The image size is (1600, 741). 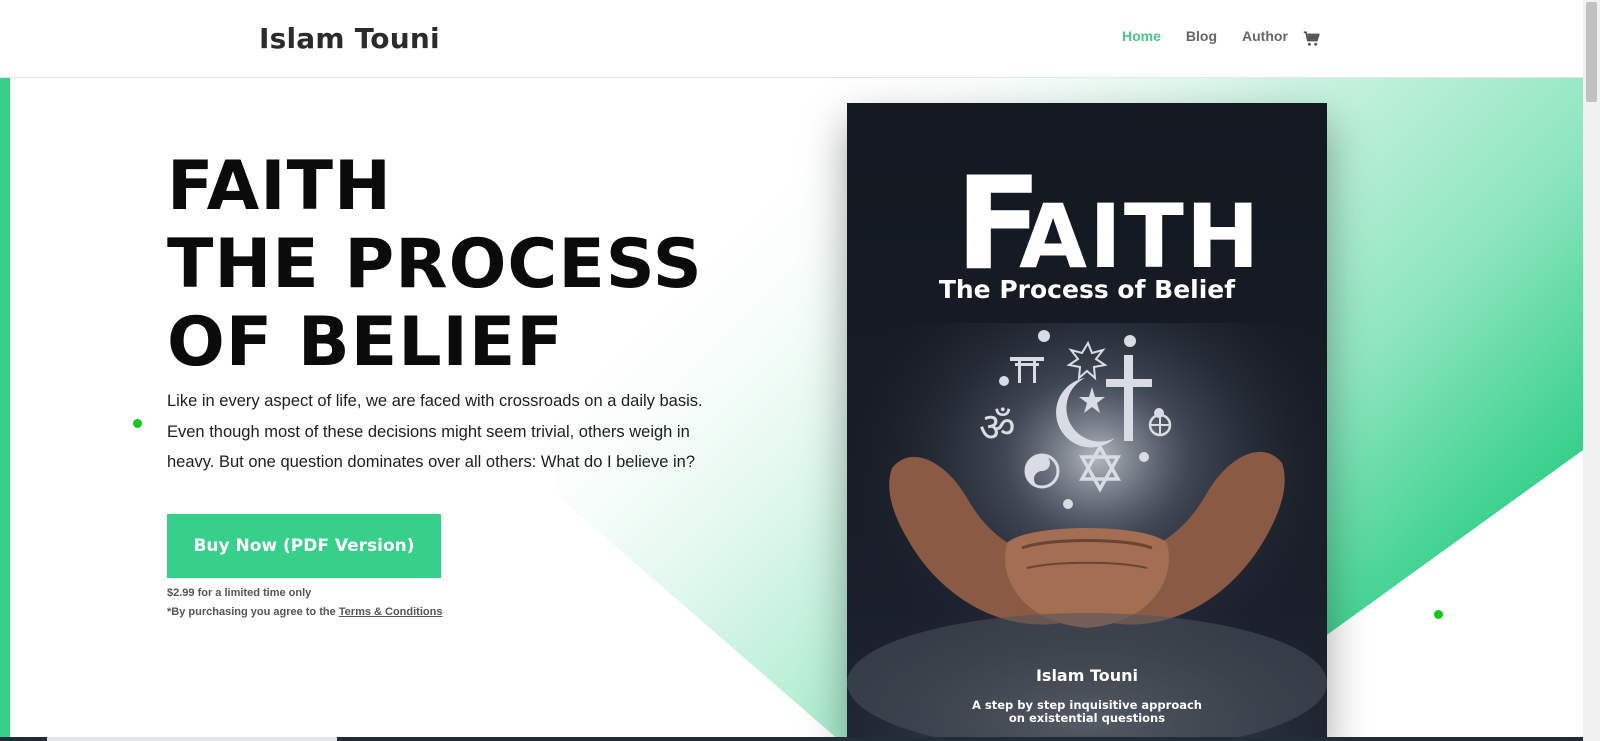 I want to click on book-subtitle: The Process of Belief, so click(x=1087, y=289).